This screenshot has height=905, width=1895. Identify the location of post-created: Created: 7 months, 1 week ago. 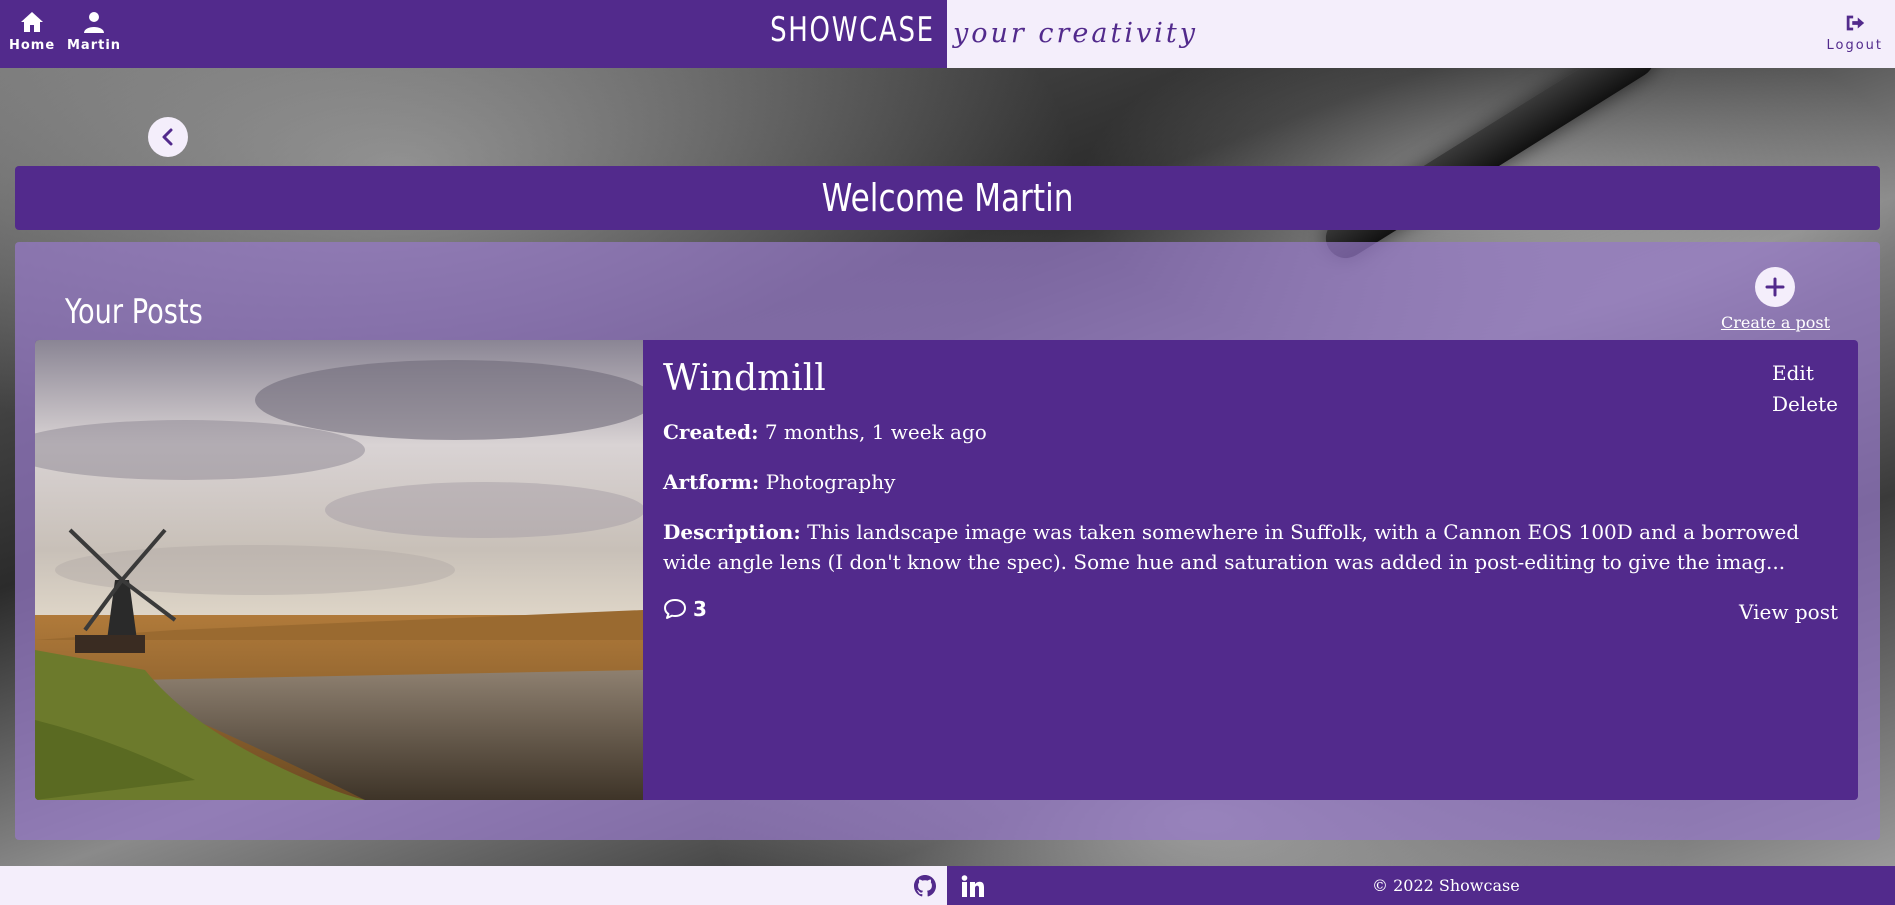
(1250, 432).